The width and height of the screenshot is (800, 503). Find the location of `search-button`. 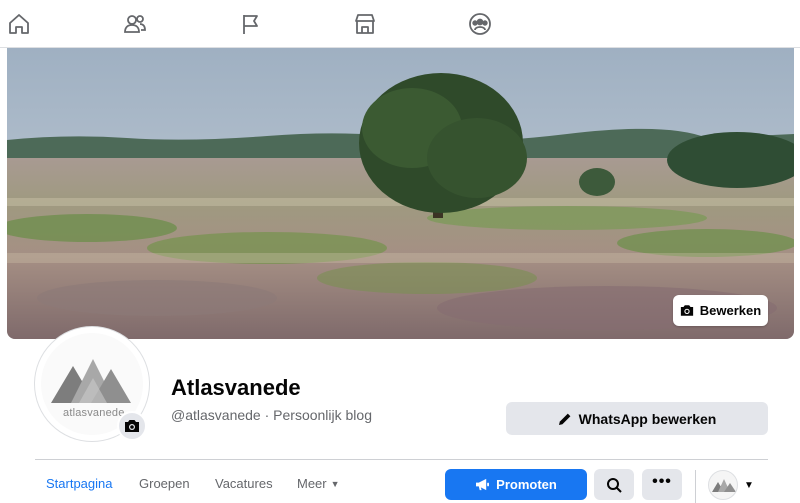

search-button is located at coordinates (614, 484).